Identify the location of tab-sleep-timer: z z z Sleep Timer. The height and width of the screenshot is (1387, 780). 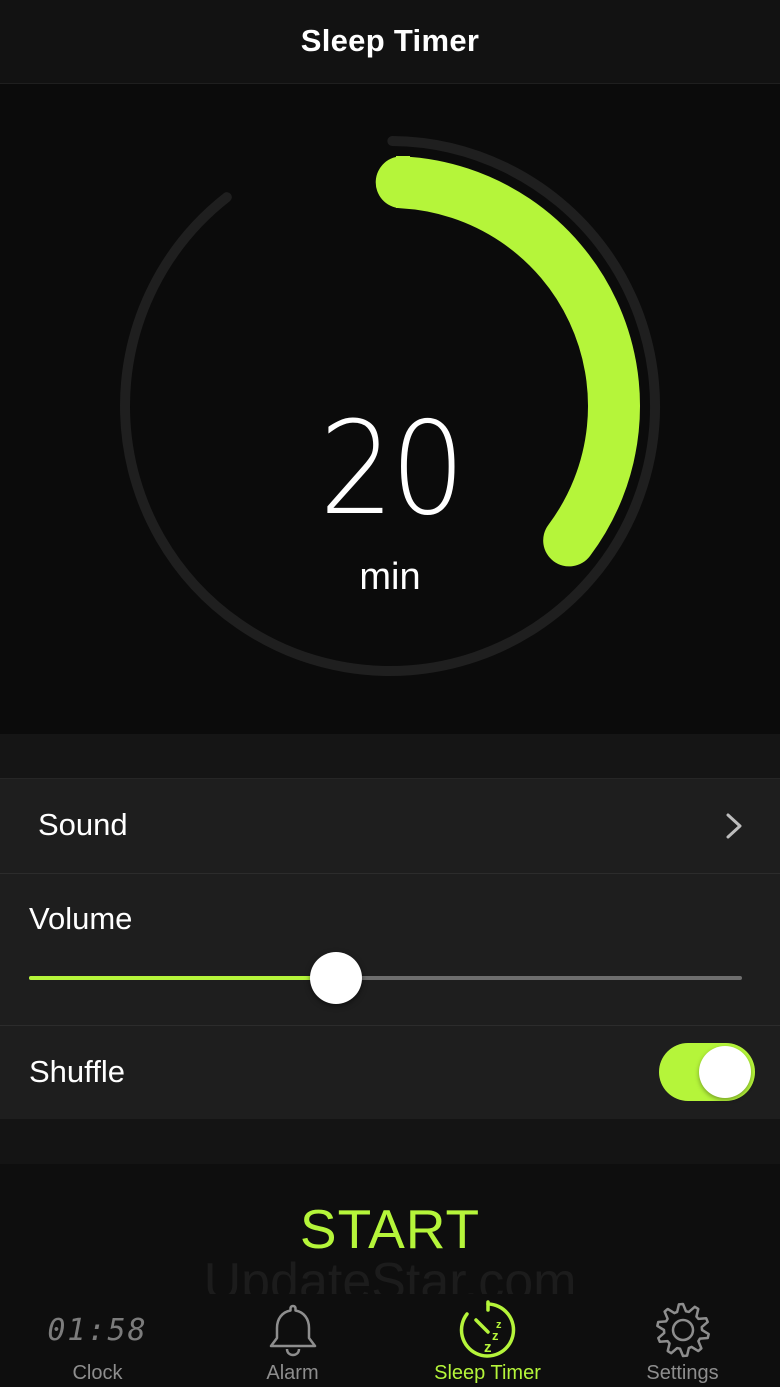
(487, 1340).